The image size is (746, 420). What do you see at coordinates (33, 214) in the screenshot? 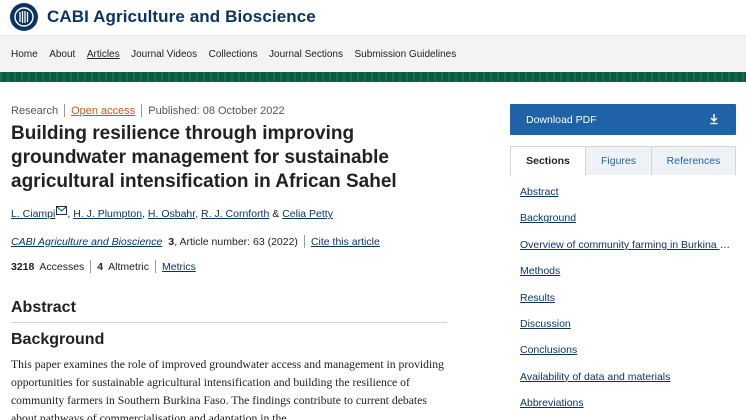
I see `author-link: L. Ciampi` at bounding box center [33, 214].